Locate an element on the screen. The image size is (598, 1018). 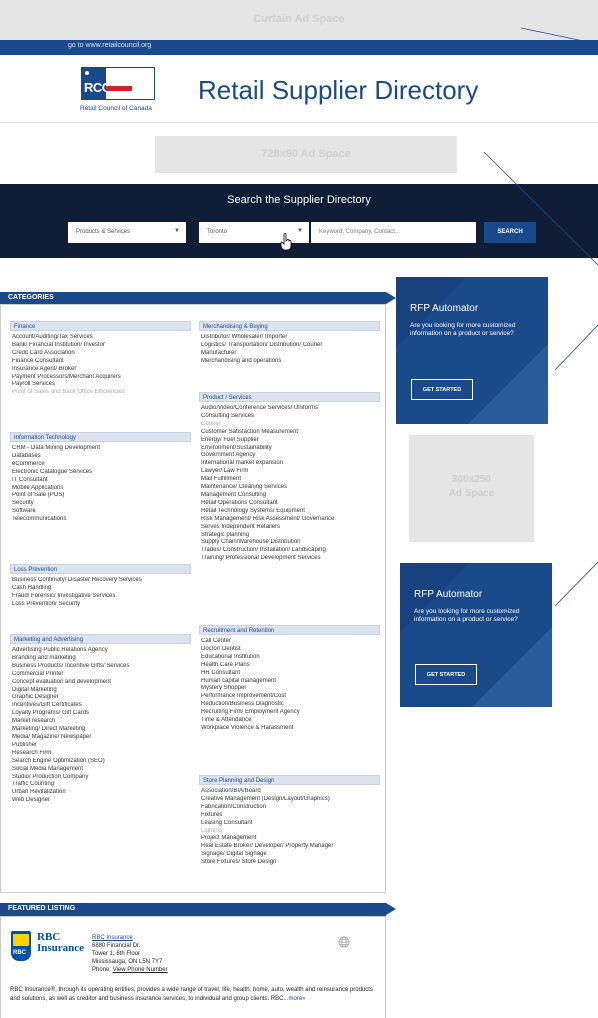
category-link: Workplace Violence & Harassment is located at coordinates (289, 729).